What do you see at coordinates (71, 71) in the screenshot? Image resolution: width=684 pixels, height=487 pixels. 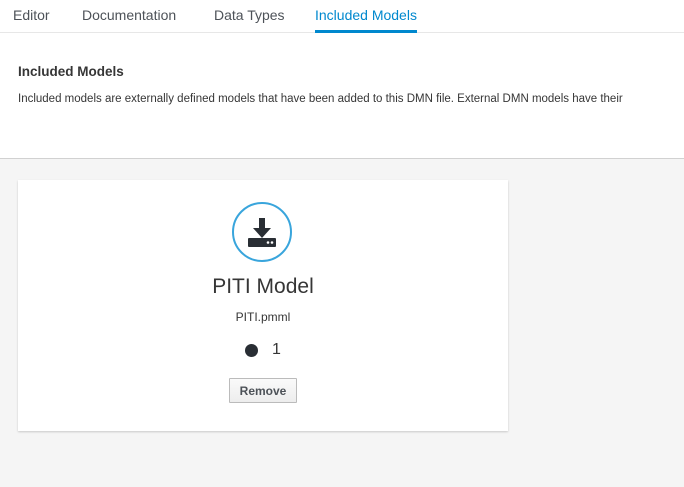 I see `page-title: Included Models` at bounding box center [71, 71].